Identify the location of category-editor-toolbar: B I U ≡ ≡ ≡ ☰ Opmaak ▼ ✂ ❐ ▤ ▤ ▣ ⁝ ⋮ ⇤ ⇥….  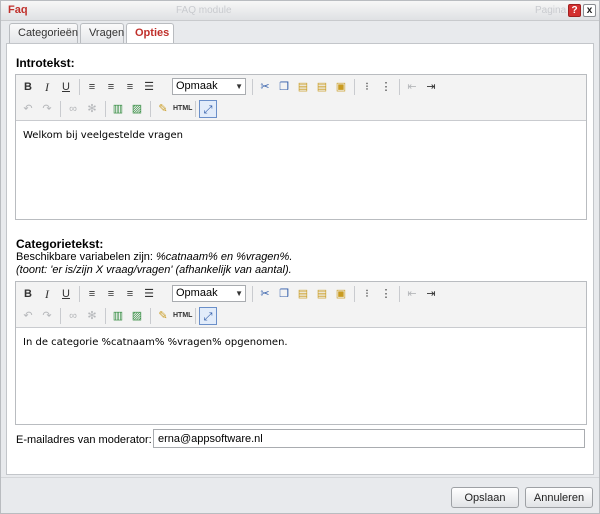
(301, 305).